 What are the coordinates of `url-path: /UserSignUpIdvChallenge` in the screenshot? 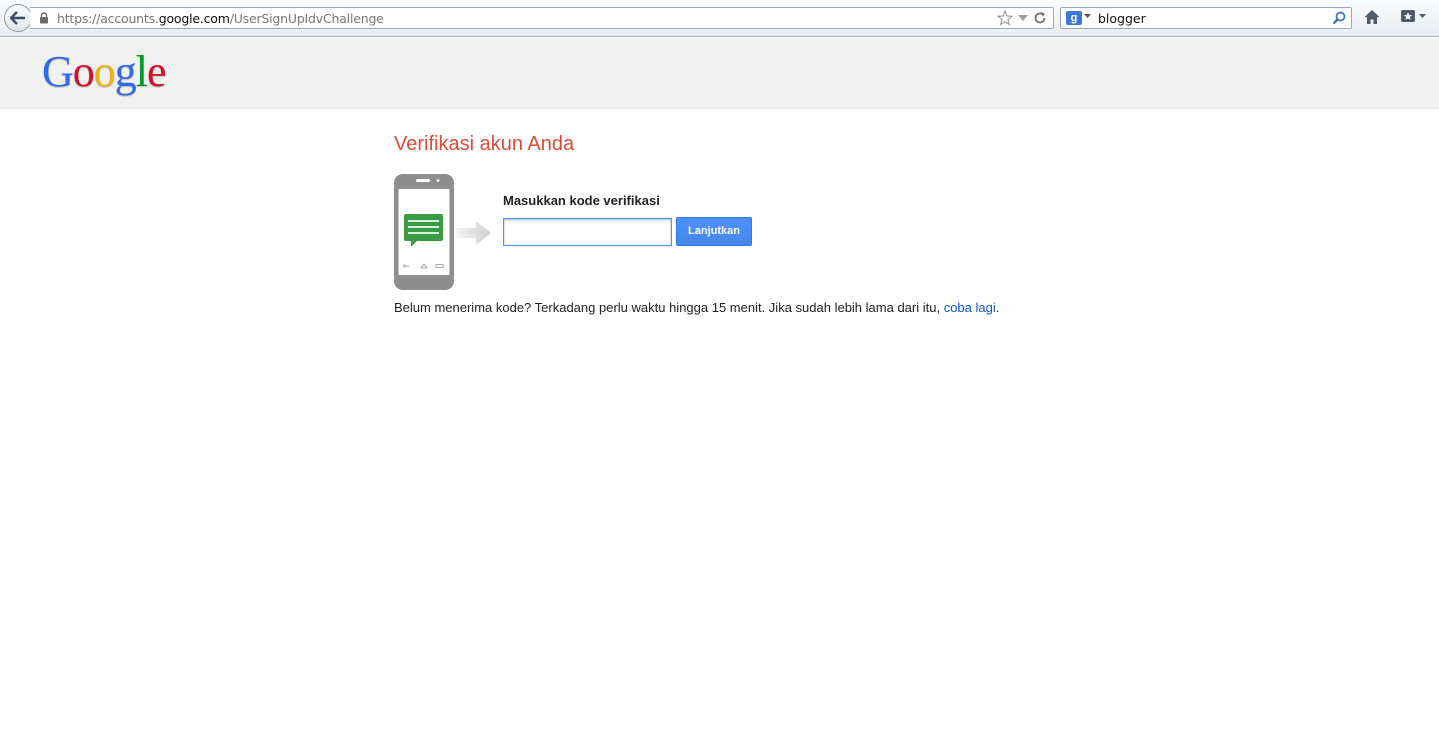 It's located at (306, 18).